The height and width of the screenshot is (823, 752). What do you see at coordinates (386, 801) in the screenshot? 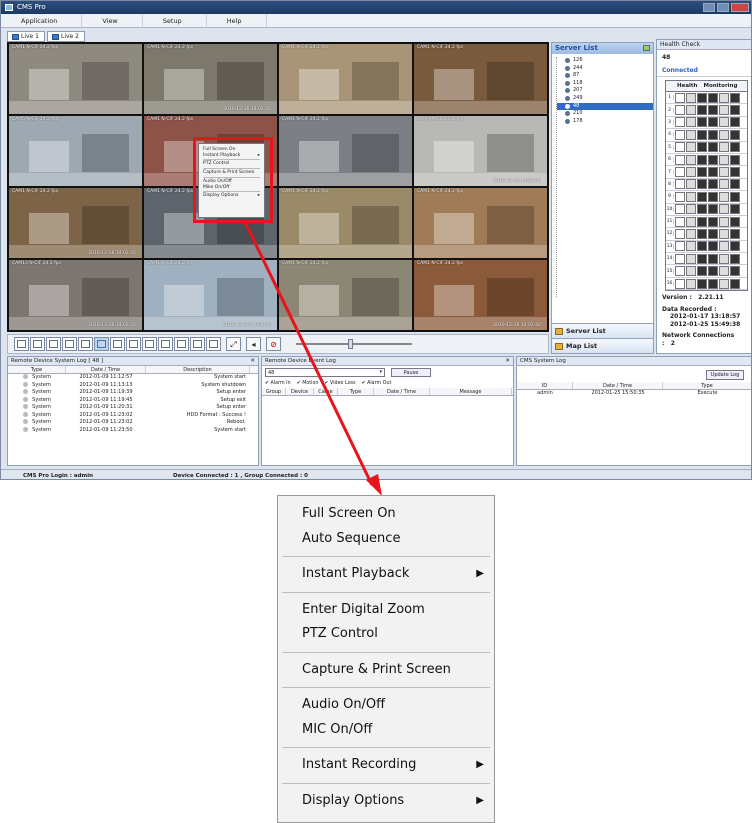
I see `context-menu-item: Display Options ▶` at bounding box center [386, 801].